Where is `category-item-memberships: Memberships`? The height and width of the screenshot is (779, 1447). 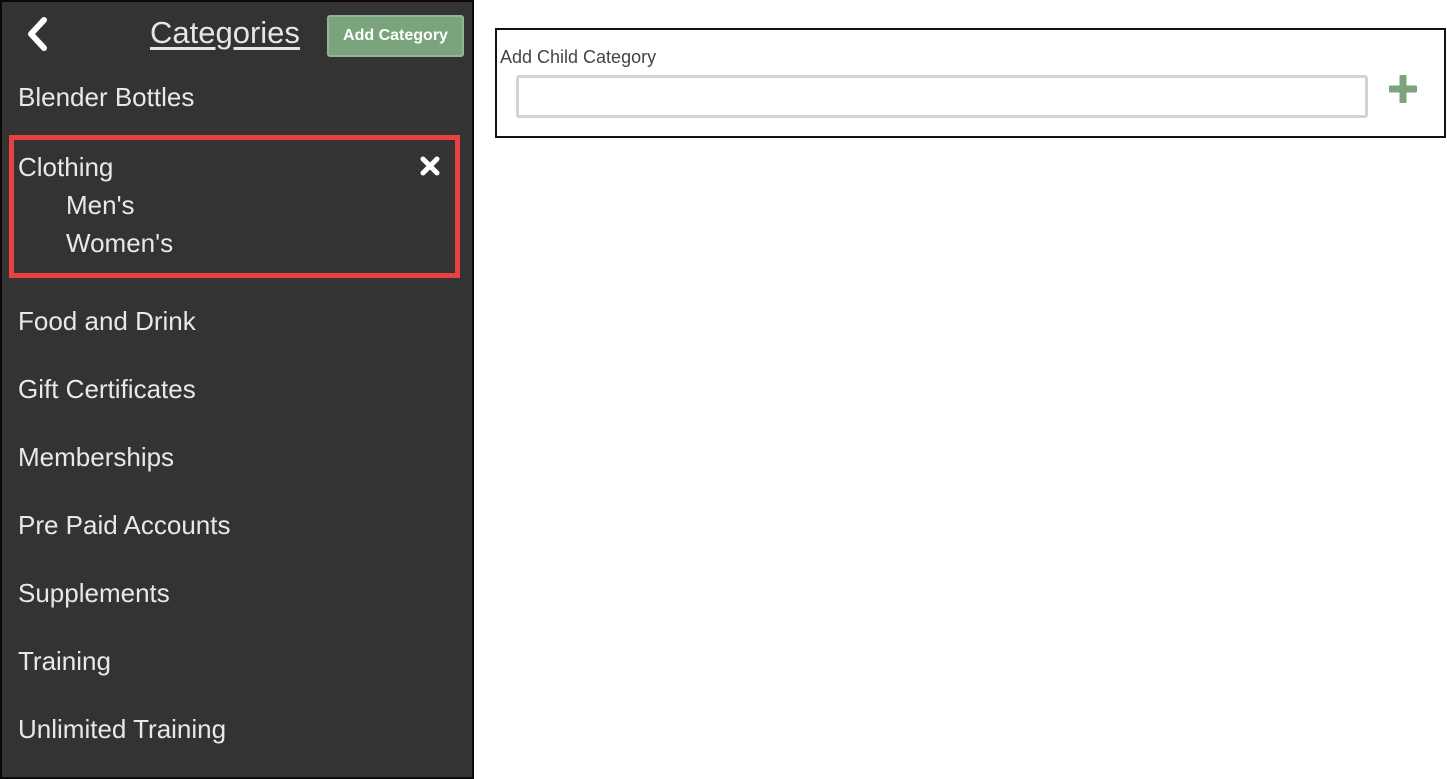 category-item-memberships: Memberships is located at coordinates (96, 457).